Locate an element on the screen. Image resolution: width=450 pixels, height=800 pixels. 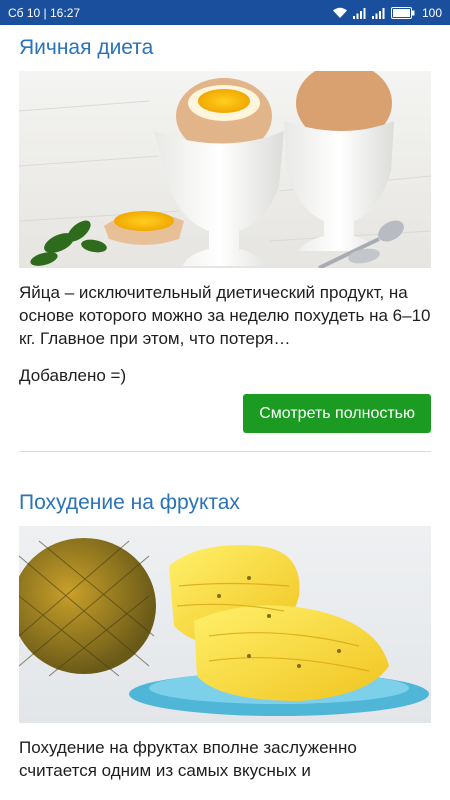
status-time: Сб 10 | 16:27 is located at coordinates (44, 12).